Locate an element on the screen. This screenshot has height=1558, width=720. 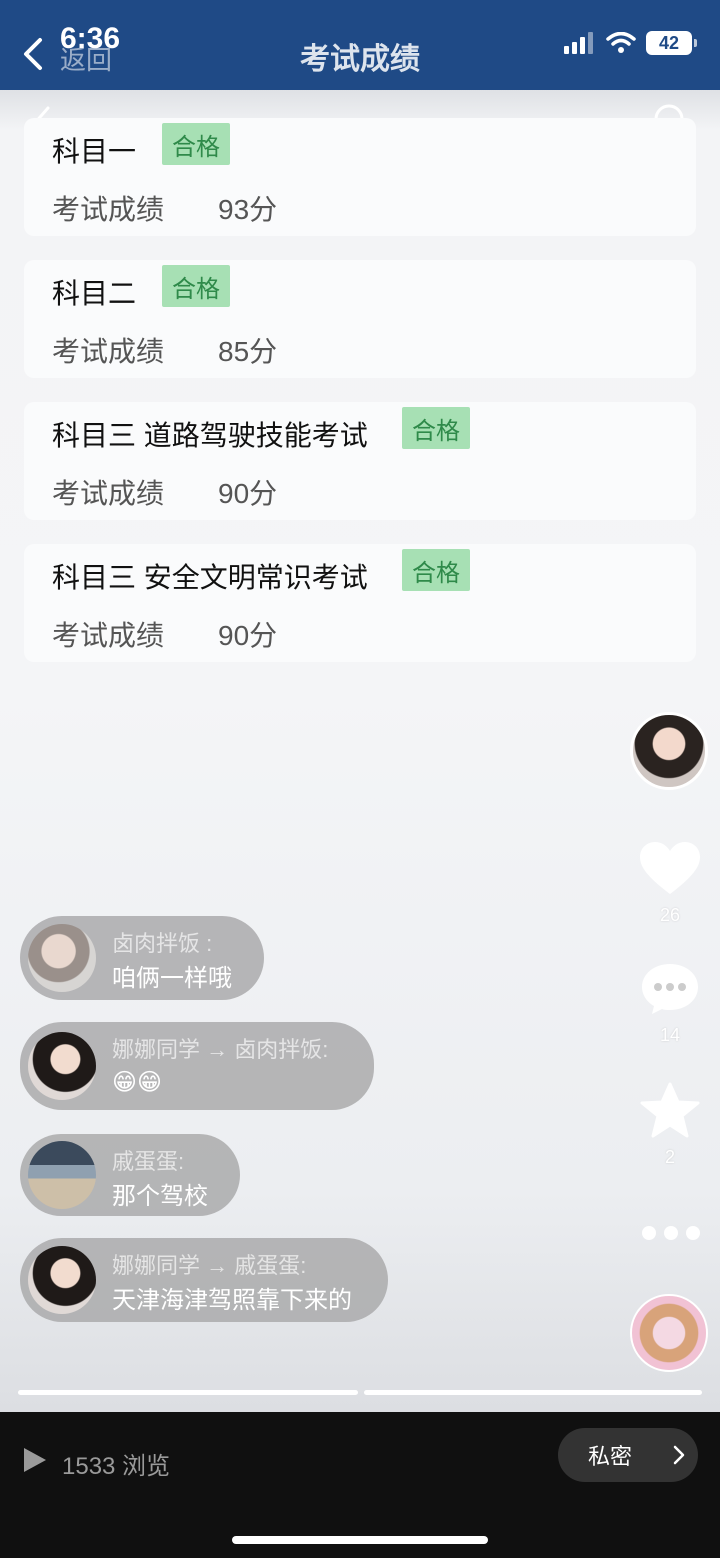
author-avatar is located at coordinates (669, 751).